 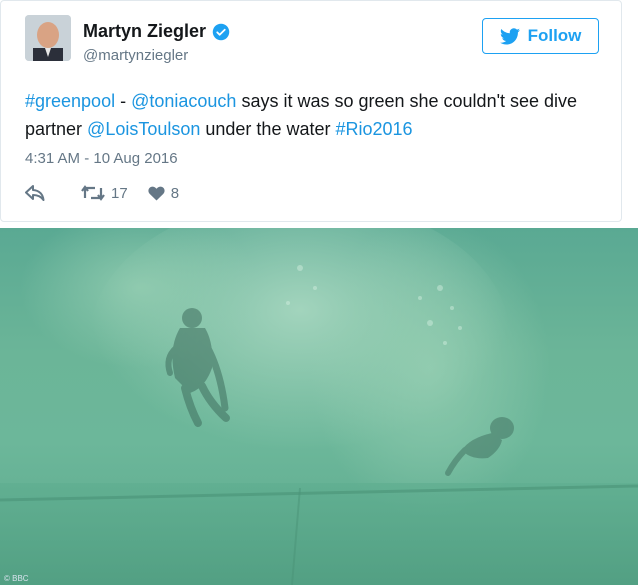 I want to click on like-button: 8, so click(x=163, y=193).